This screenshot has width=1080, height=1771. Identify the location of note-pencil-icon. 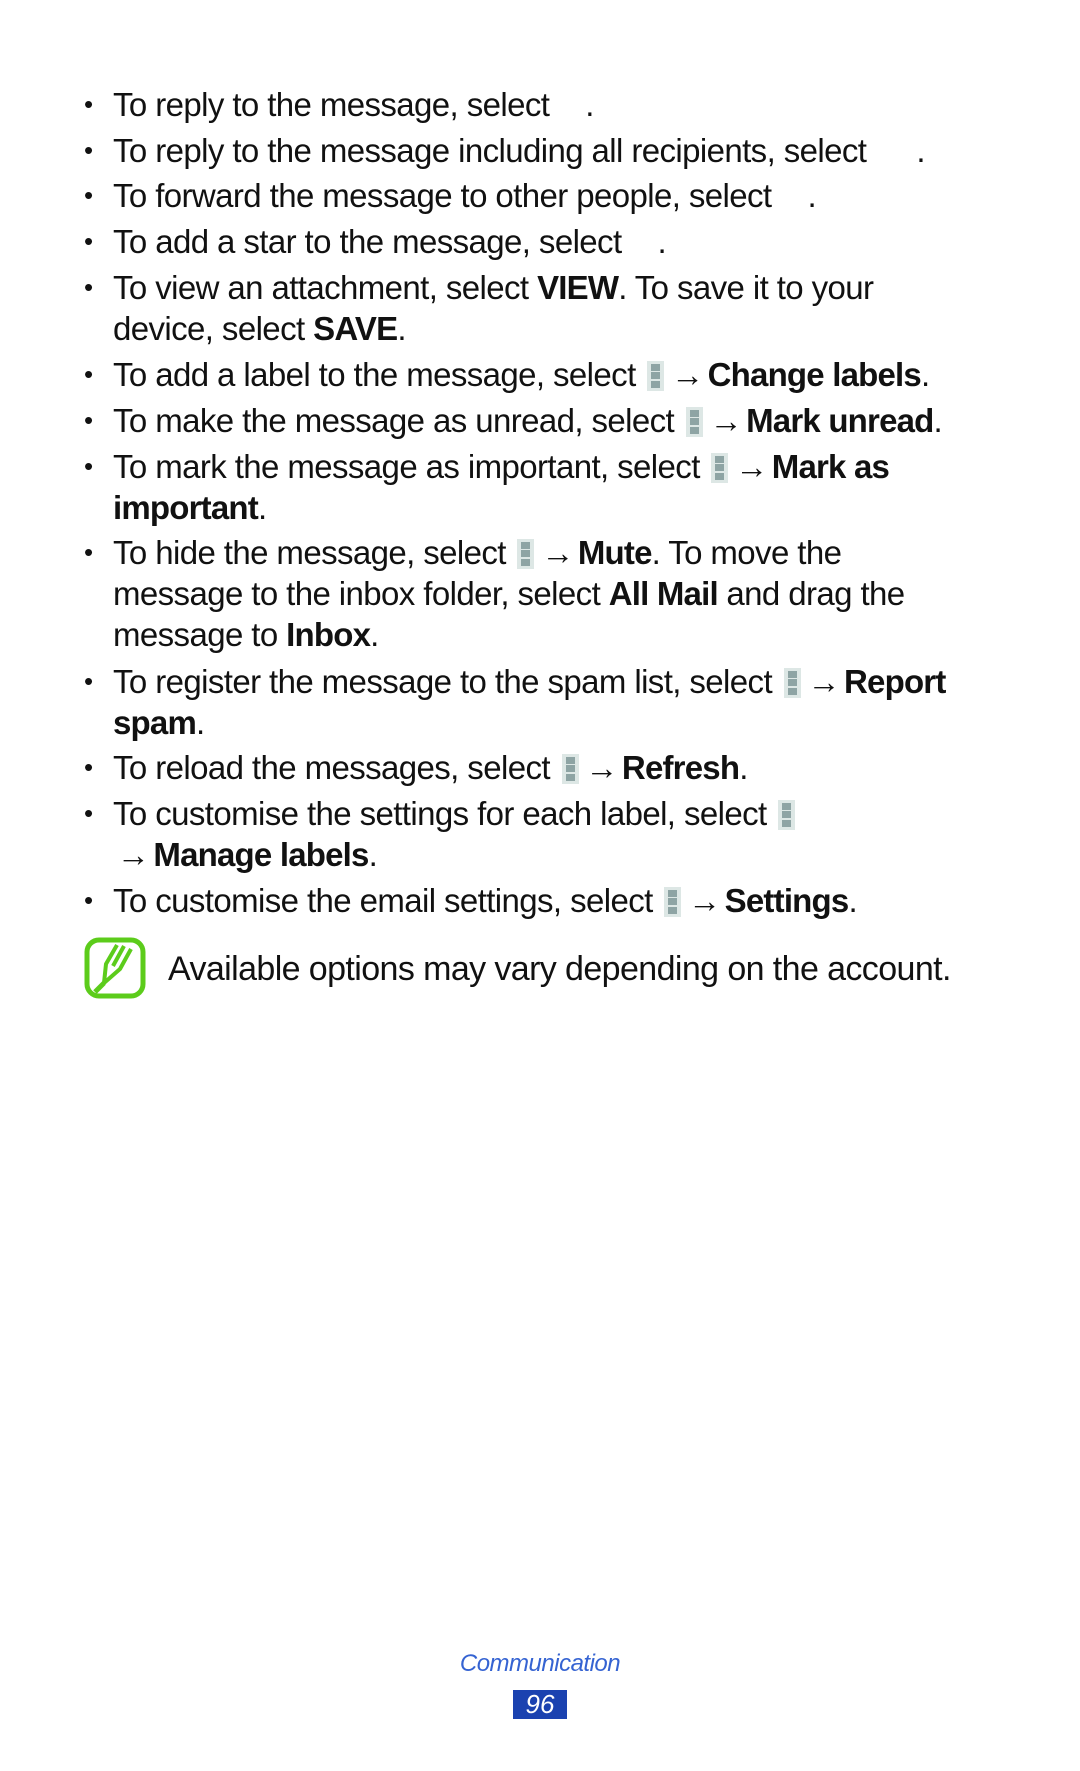
(115, 968).